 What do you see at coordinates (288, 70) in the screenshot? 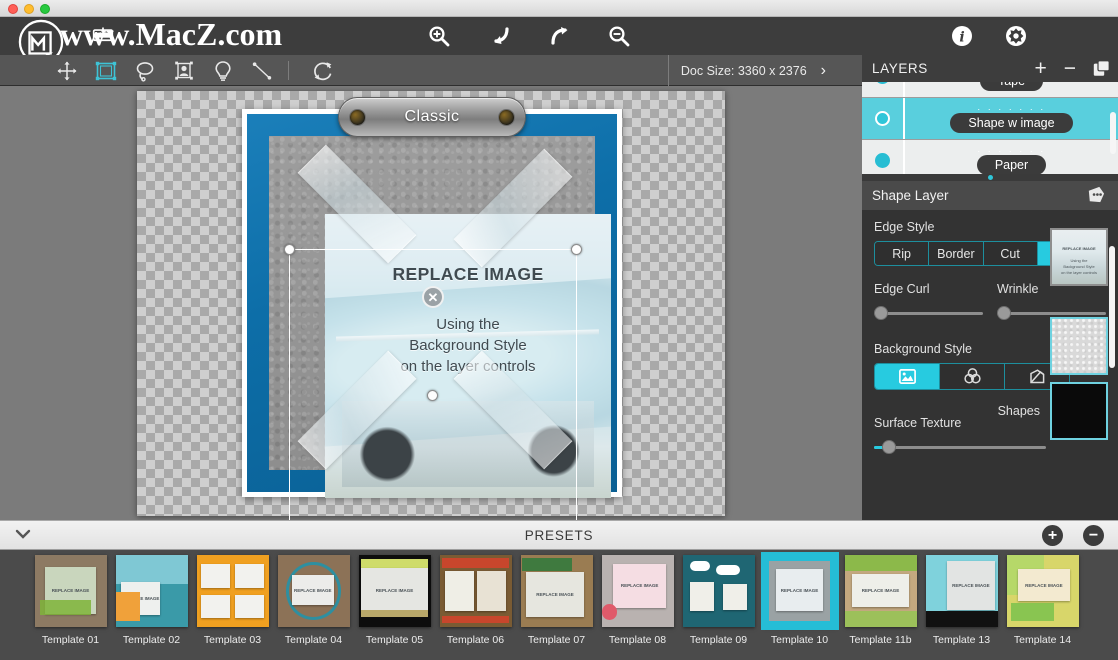
I see `toolbar-separator` at bounding box center [288, 70].